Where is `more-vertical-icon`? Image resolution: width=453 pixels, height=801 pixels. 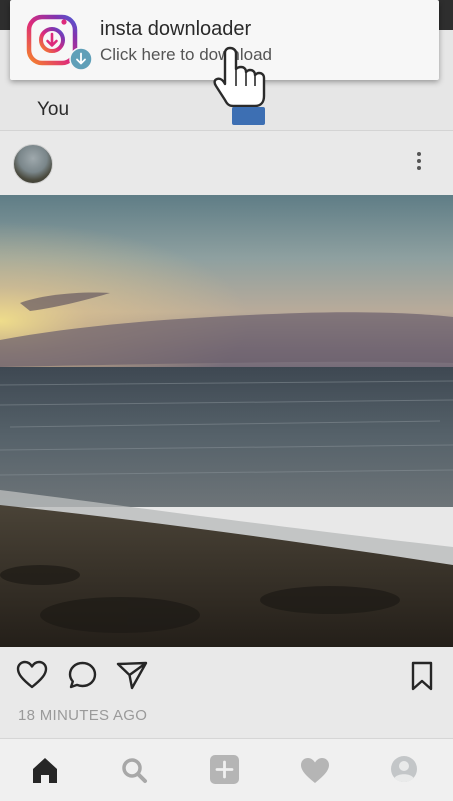
more-vertical-icon is located at coordinates (419, 163).